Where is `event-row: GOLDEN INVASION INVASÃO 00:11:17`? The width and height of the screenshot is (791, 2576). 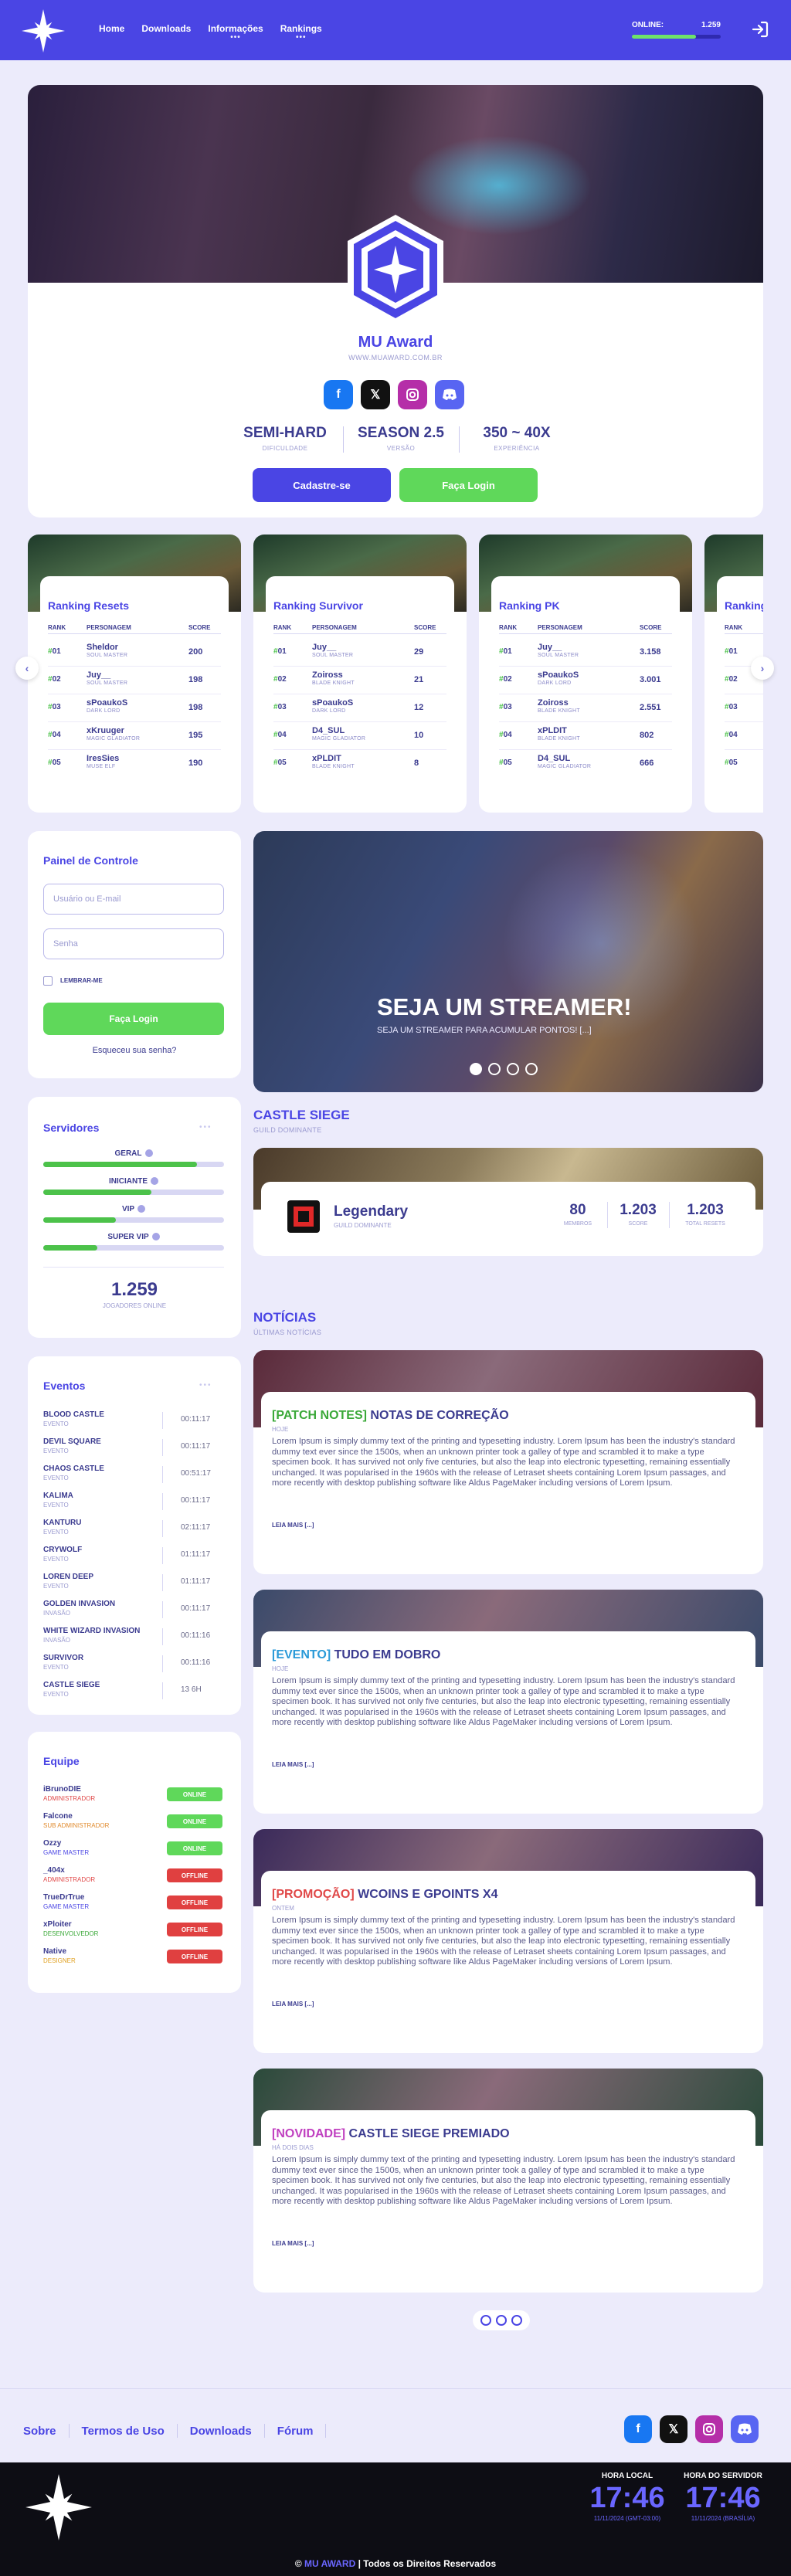 event-row: GOLDEN INVASION INVASÃO 00:11:17 is located at coordinates (127, 1609).